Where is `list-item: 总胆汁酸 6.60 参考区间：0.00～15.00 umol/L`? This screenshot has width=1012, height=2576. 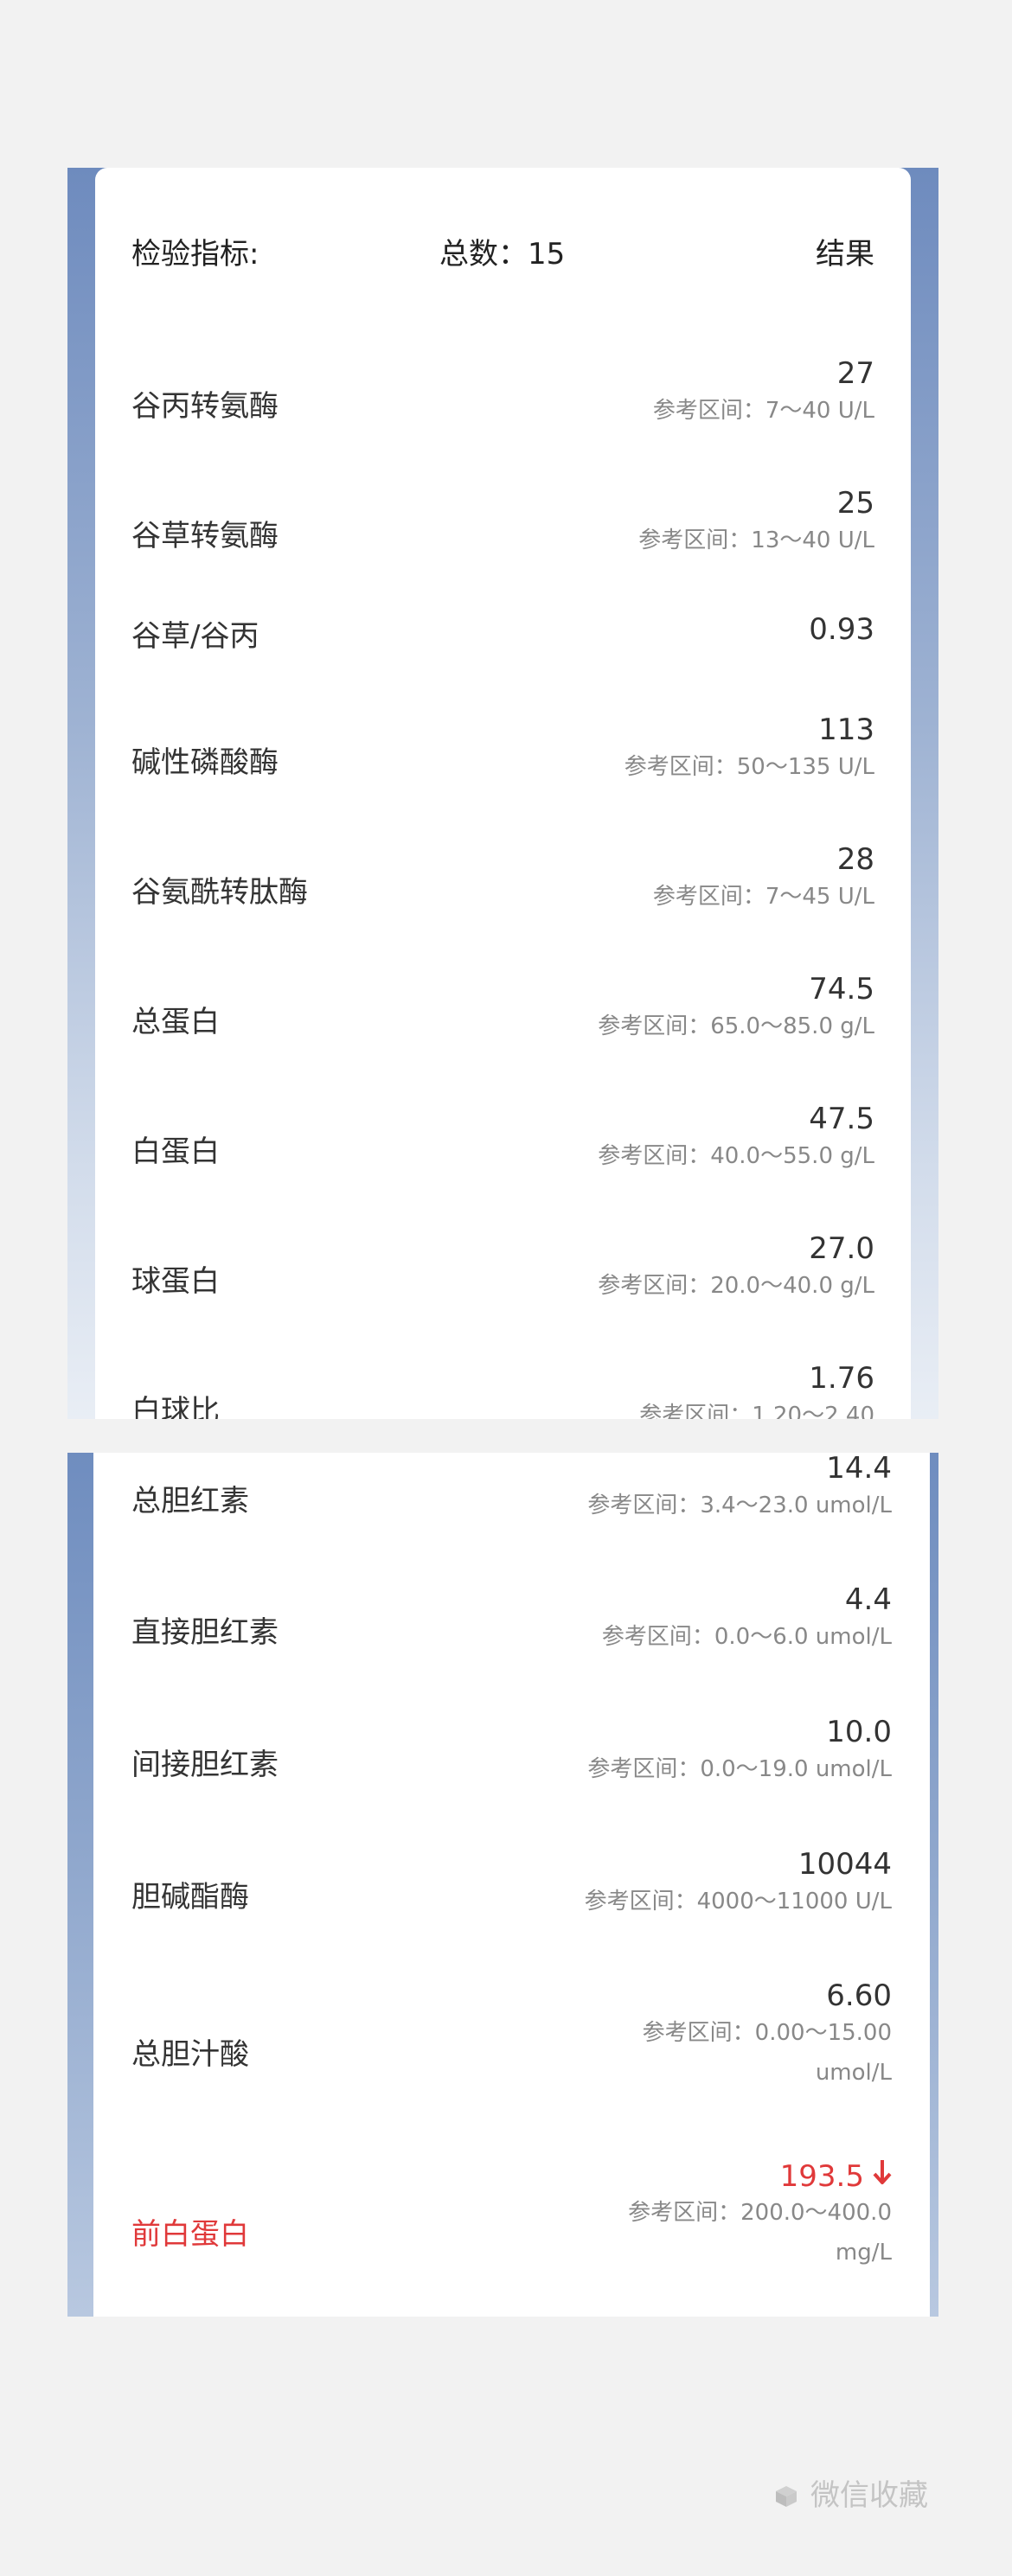 list-item: 总胆汁酸 6.60 参考区间：0.00～15.00 umol/L is located at coordinates (511, 2036).